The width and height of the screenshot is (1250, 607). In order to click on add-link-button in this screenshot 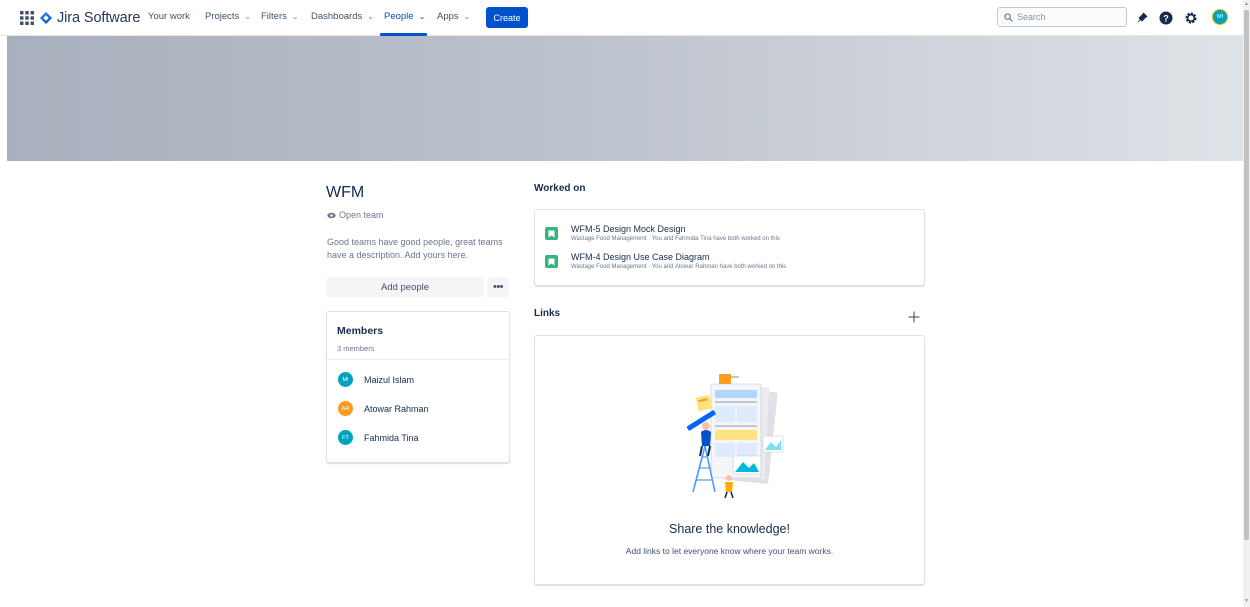, I will do `click(914, 317)`.